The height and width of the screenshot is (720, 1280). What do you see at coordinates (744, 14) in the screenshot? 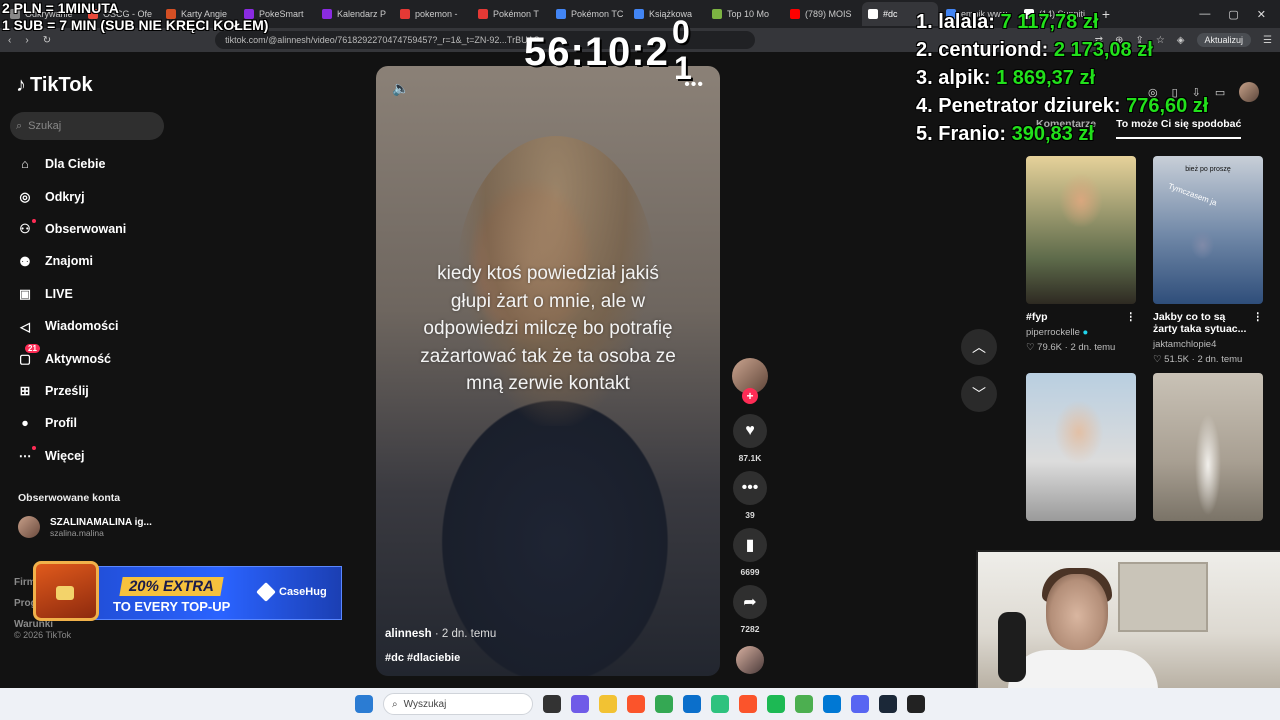
I see `browser-tab: Top 10 Mo` at bounding box center [744, 14].